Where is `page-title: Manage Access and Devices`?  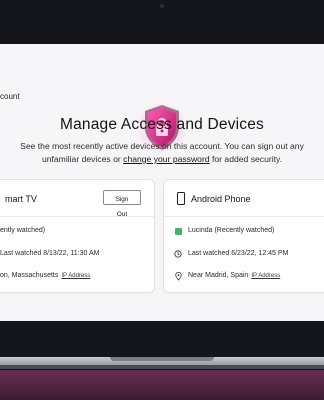 page-title: Manage Access and Devices is located at coordinates (162, 124).